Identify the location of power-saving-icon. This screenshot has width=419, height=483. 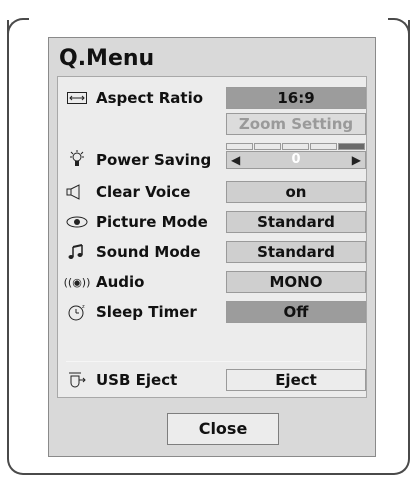
(77, 159).